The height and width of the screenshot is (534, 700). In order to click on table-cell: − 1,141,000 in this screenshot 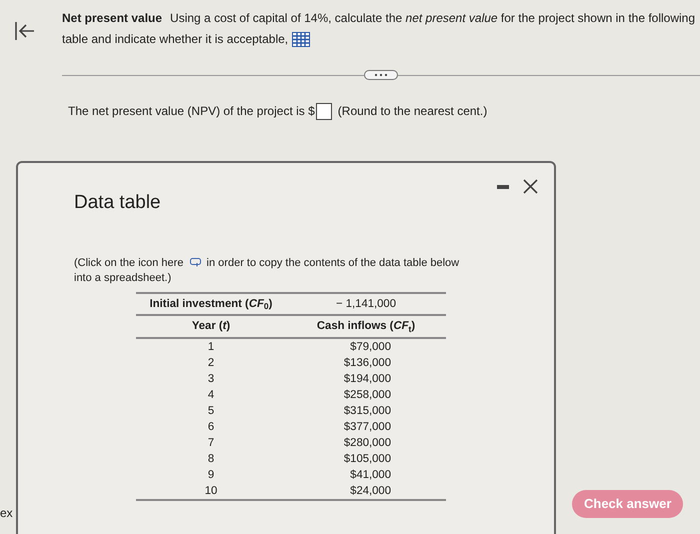, I will do `click(366, 304)`.